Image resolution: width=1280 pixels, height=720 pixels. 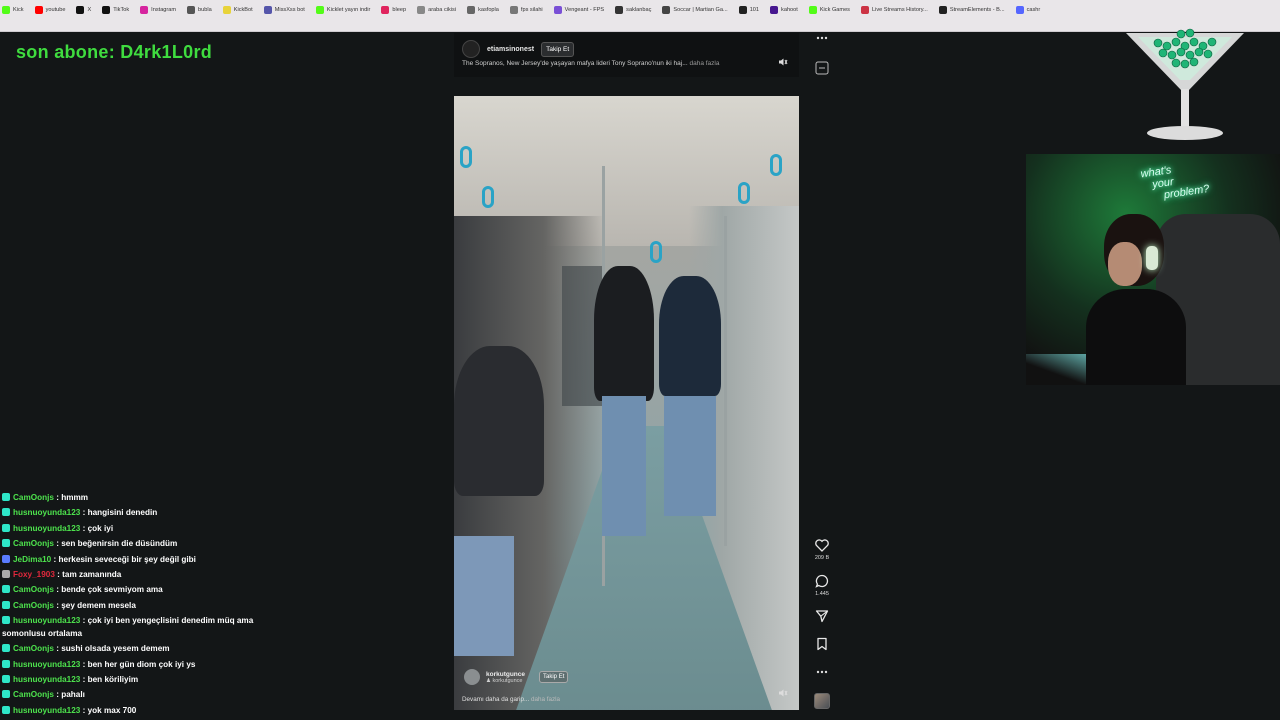 I want to click on heart-icon, so click(x=822, y=545).